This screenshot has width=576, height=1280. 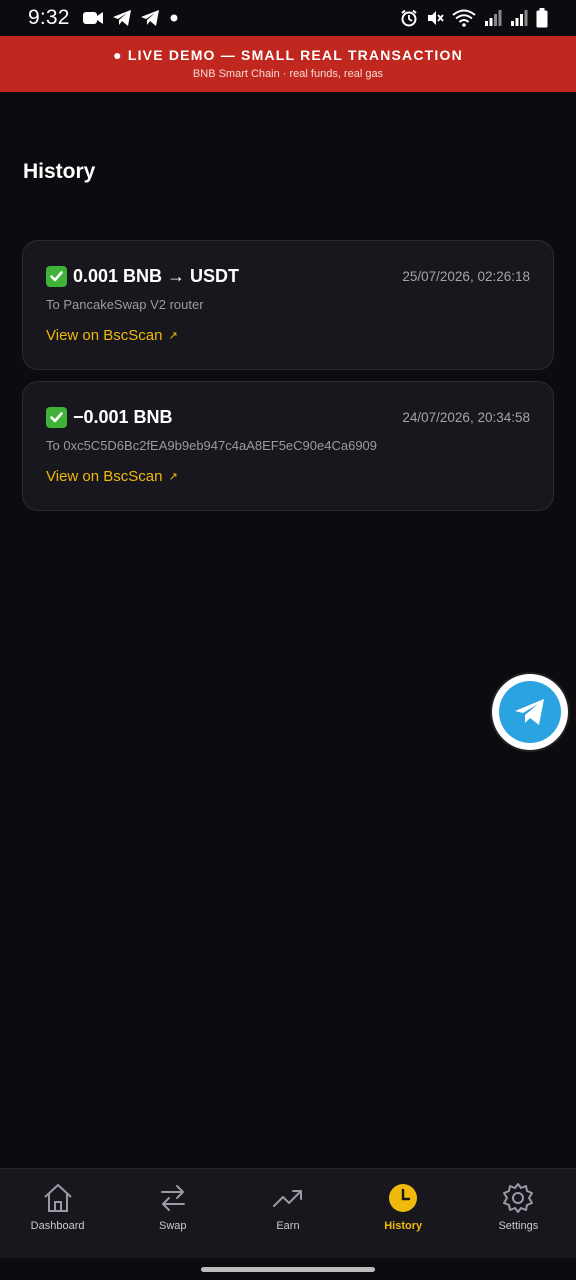 I want to click on home-icon, so click(x=58, y=1198).